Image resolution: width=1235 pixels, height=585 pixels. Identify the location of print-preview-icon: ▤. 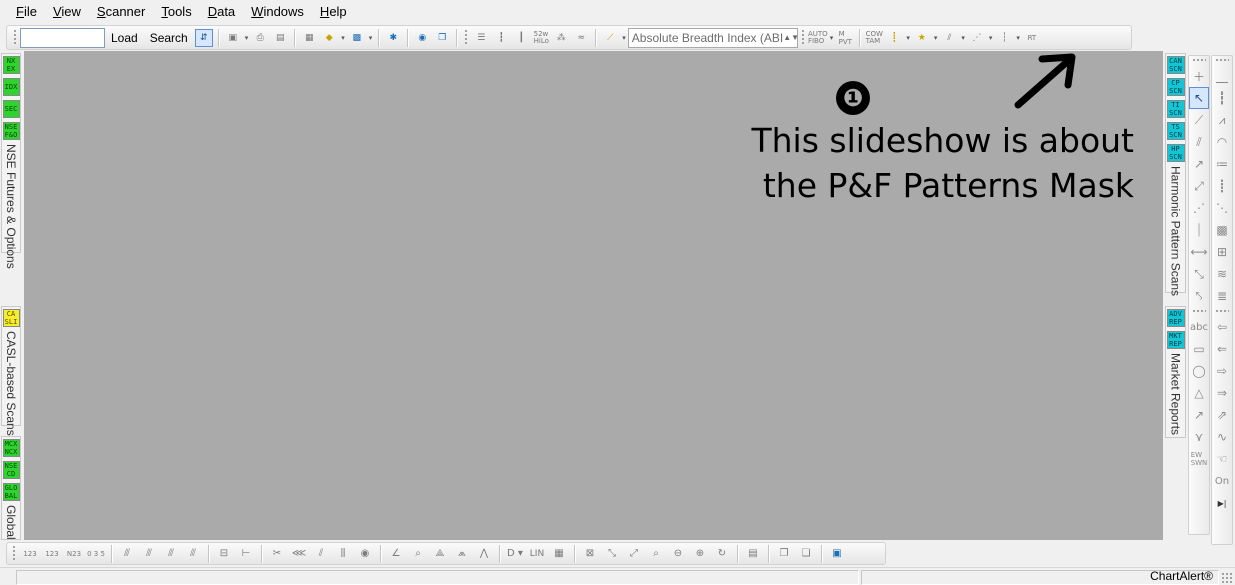
(280, 38).